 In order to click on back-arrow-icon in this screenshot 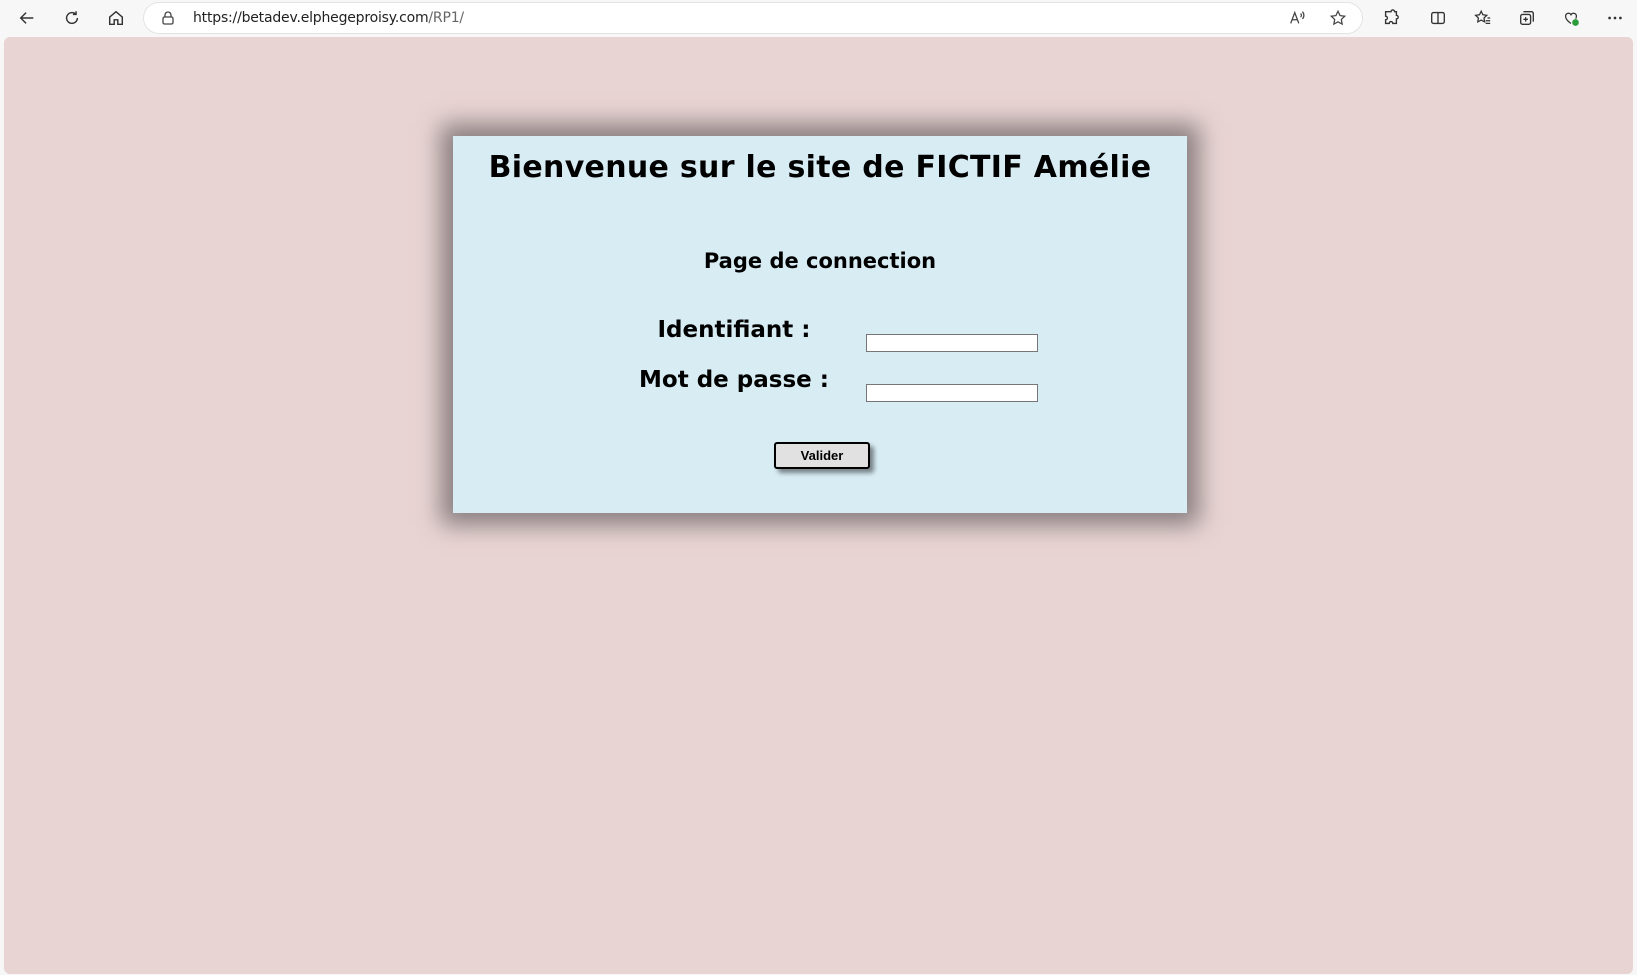, I will do `click(27, 18)`.